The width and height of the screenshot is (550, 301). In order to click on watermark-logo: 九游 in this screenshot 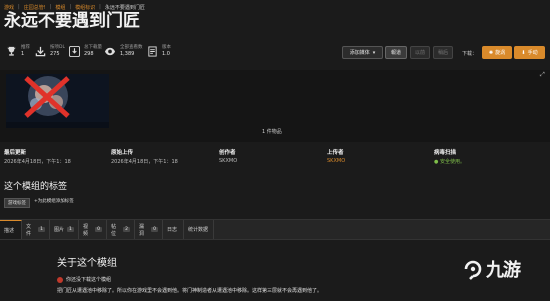, I will do `click(491, 269)`.